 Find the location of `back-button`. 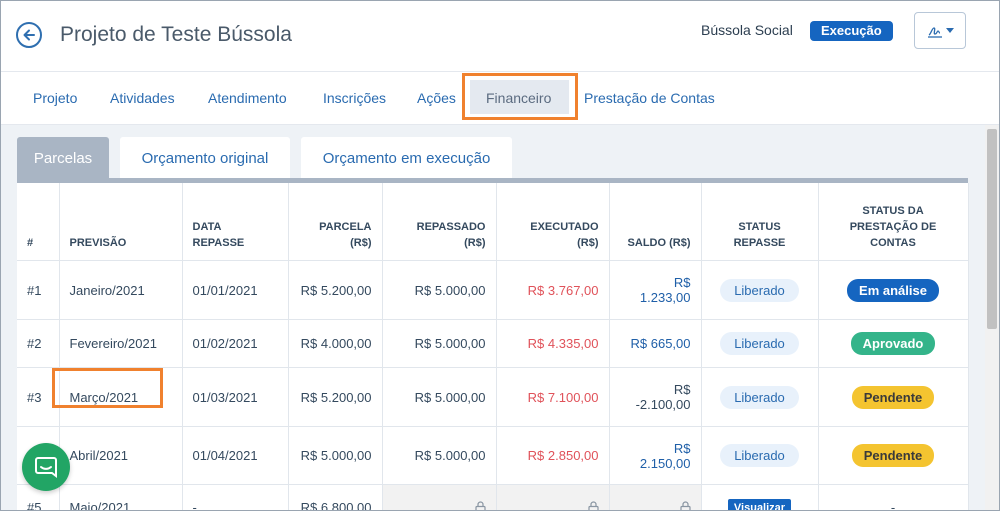

back-button is located at coordinates (29, 35).